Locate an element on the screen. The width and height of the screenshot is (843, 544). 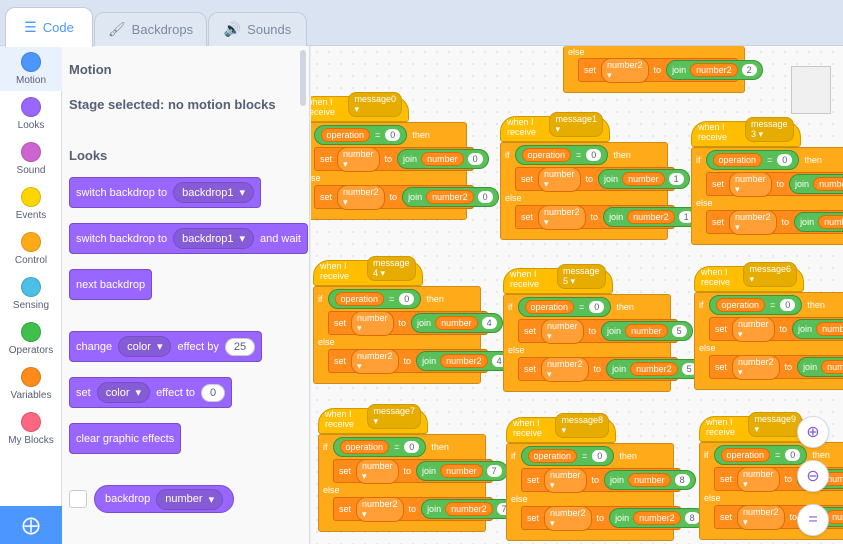
join-value: 4 is located at coordinates (489, 323).